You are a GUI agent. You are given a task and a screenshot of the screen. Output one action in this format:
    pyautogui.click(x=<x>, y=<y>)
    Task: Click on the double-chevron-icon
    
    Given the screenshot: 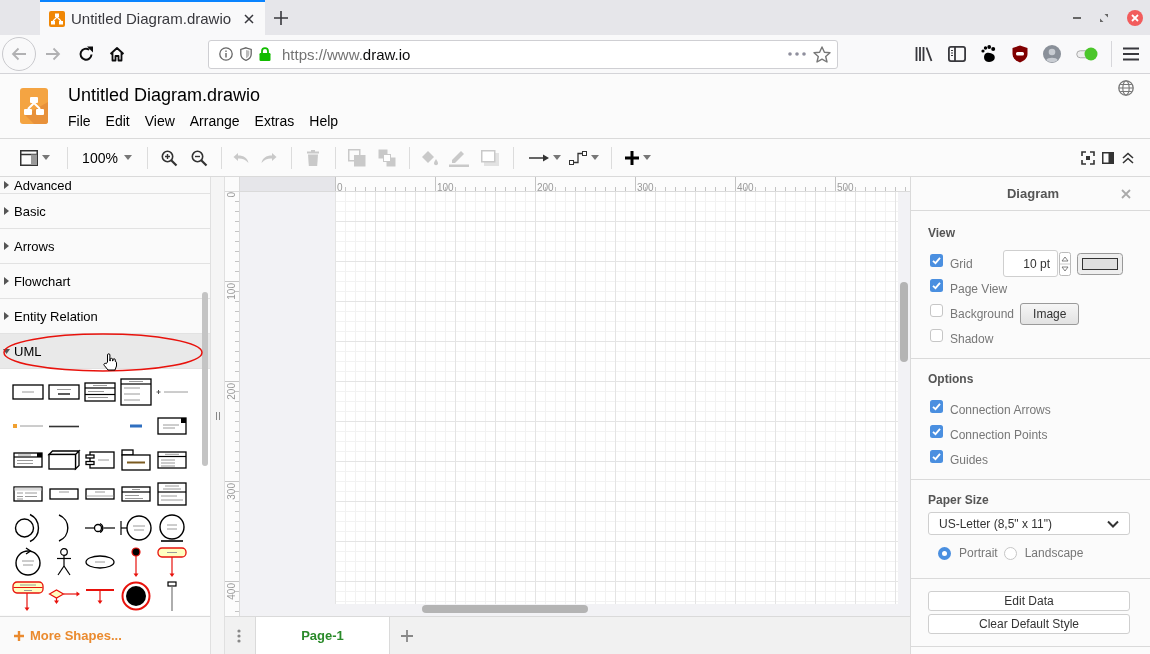 What is the action you would take?
    pyautogui.click(x=1128, y=157)
    